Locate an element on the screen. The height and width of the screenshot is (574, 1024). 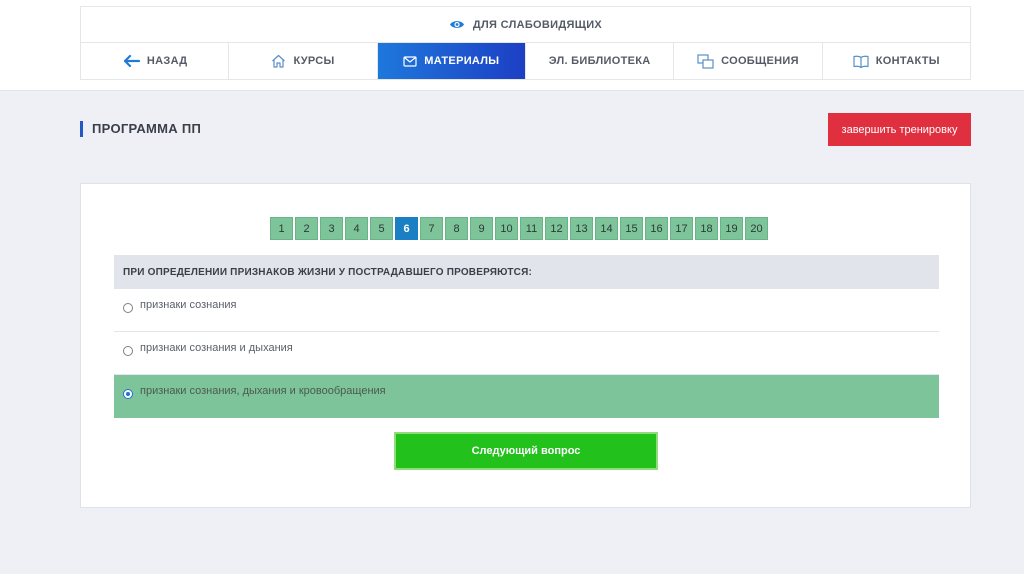
page-number-20: 20 is located at coordinates (756, 228).